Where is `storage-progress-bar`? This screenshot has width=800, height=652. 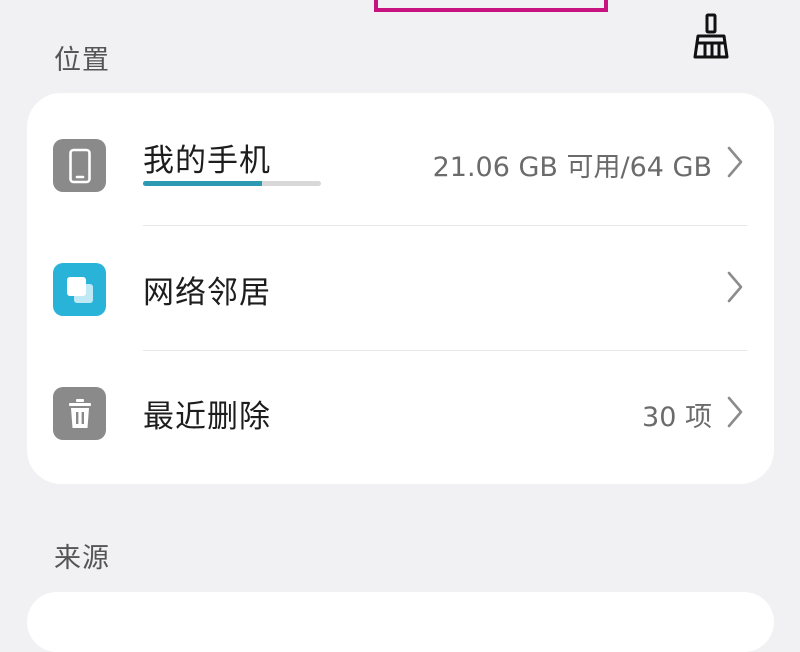 storage-progress-bar is located at coordinates (232, 183).